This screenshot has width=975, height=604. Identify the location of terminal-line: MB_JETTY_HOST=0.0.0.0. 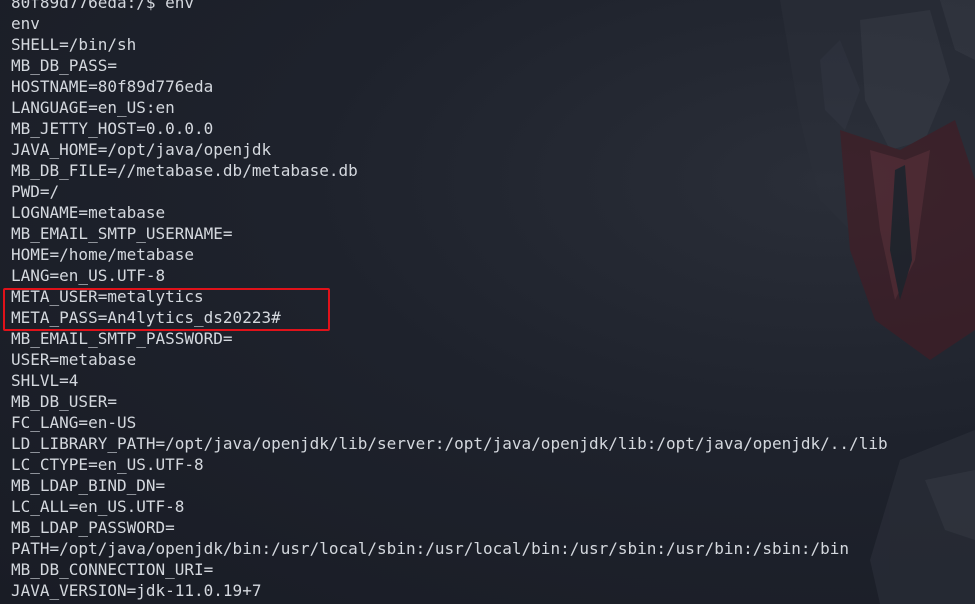
(112, 128).